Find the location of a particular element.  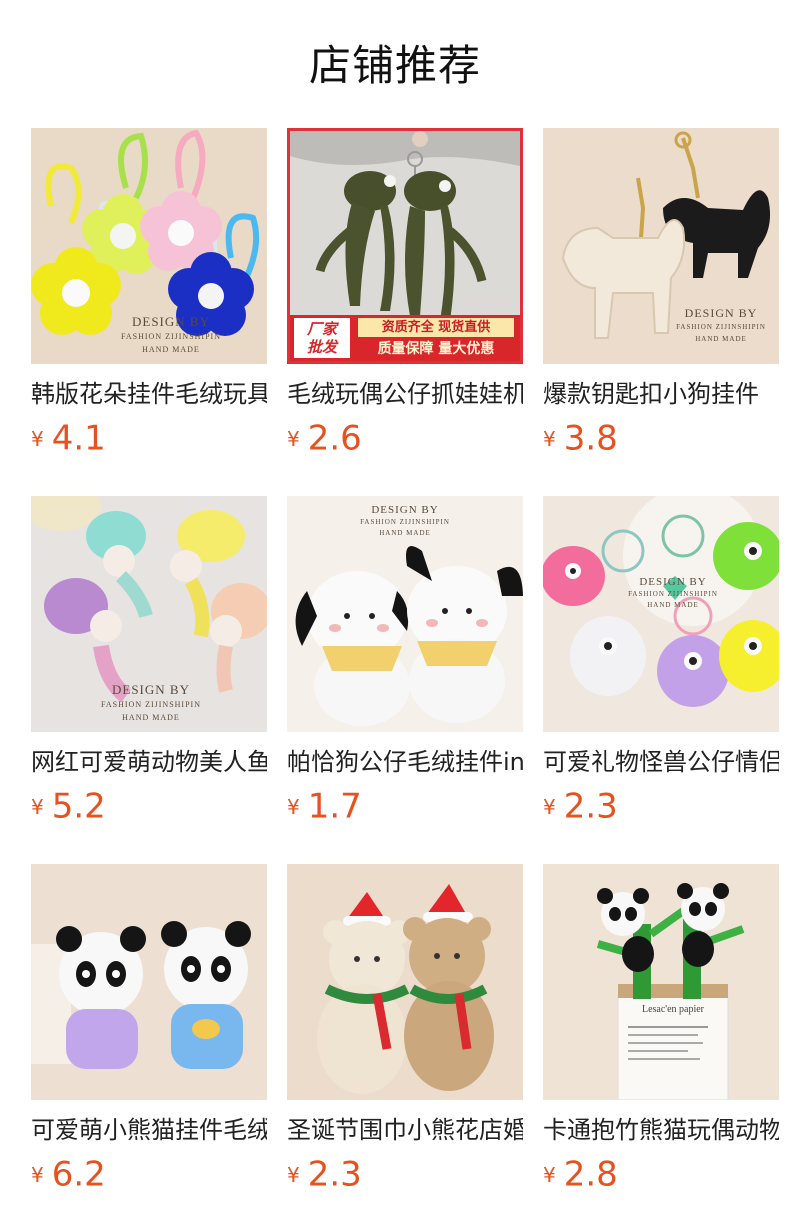

product-price: ¥3.8 is located at coordinates (661, 438).